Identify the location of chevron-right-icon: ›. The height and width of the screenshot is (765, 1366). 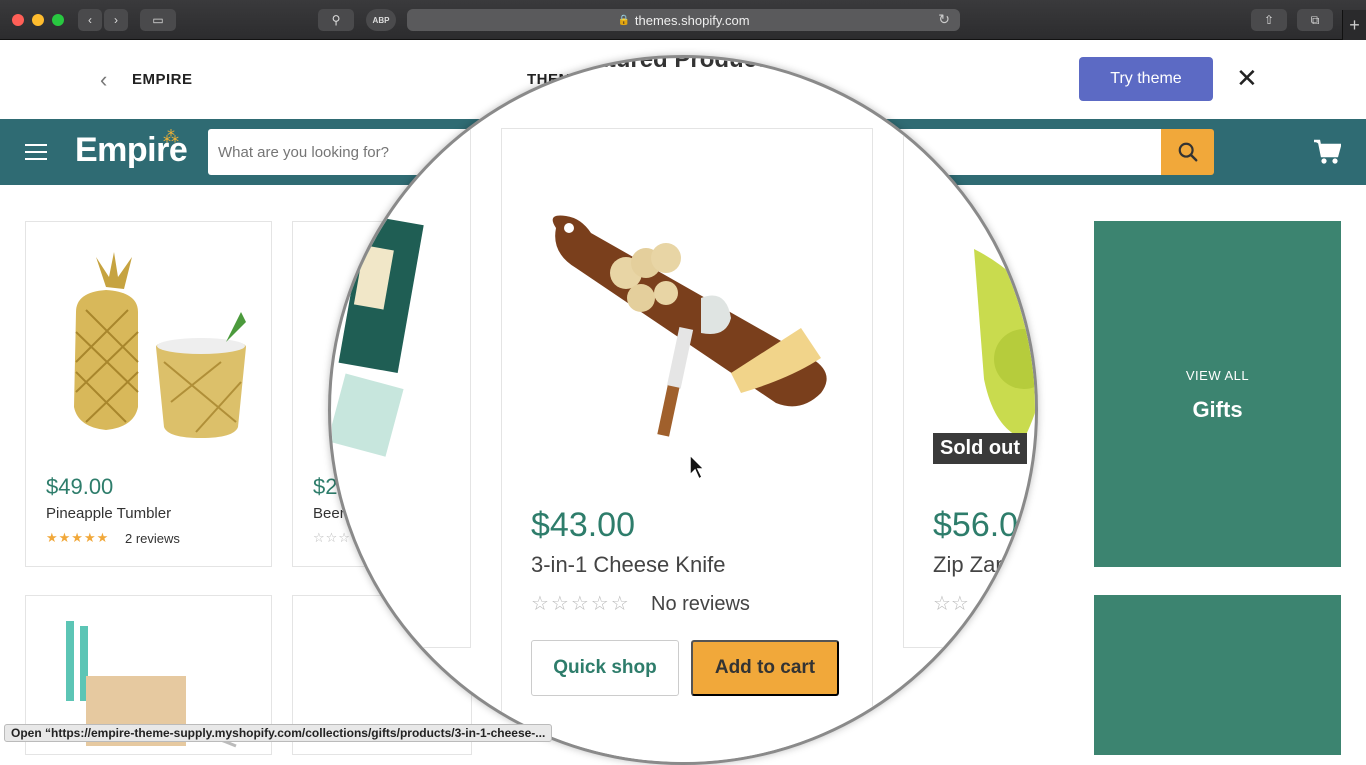
(116, 20).